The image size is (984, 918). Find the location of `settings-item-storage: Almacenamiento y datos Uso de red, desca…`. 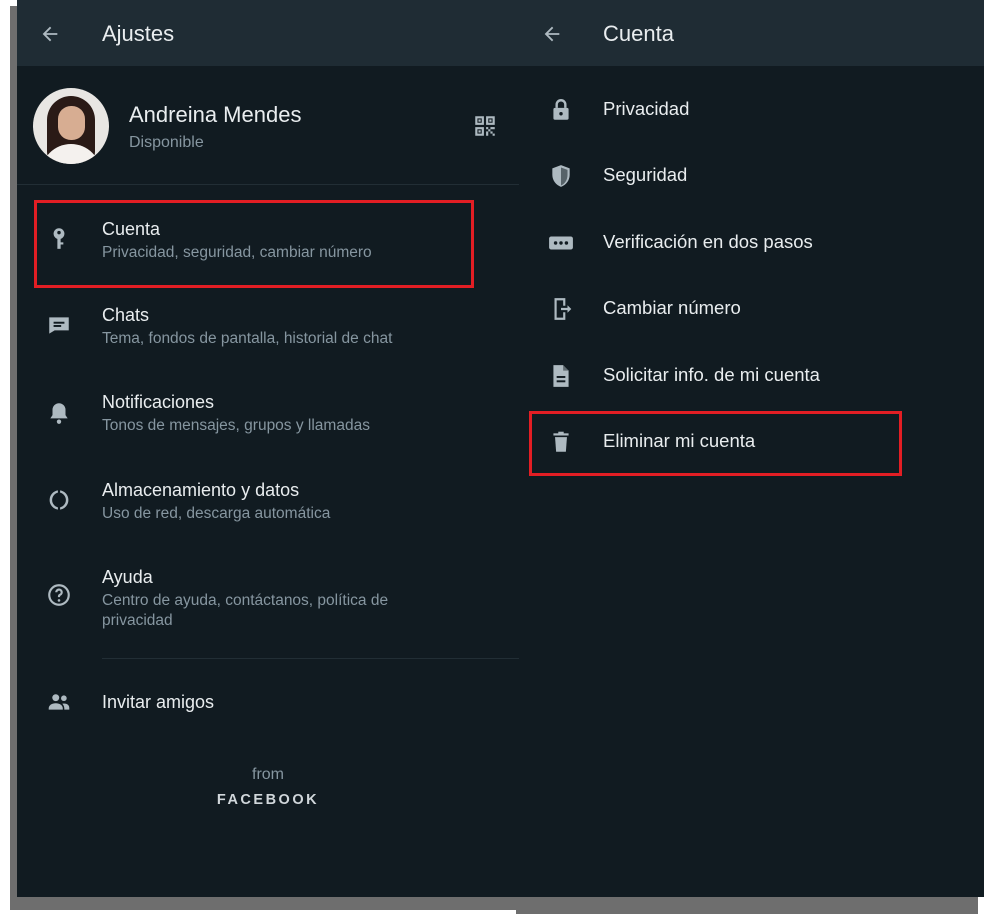

settings-item-storage: Almacenamiento y datos Uso de red, desca… is located at coordinates (268, 508).